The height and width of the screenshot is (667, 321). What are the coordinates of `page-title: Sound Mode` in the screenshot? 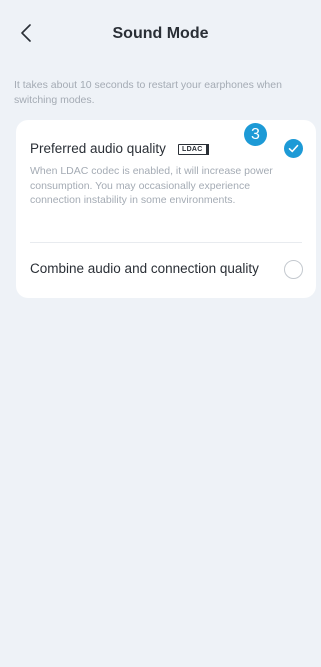 It's located at (160, 33).